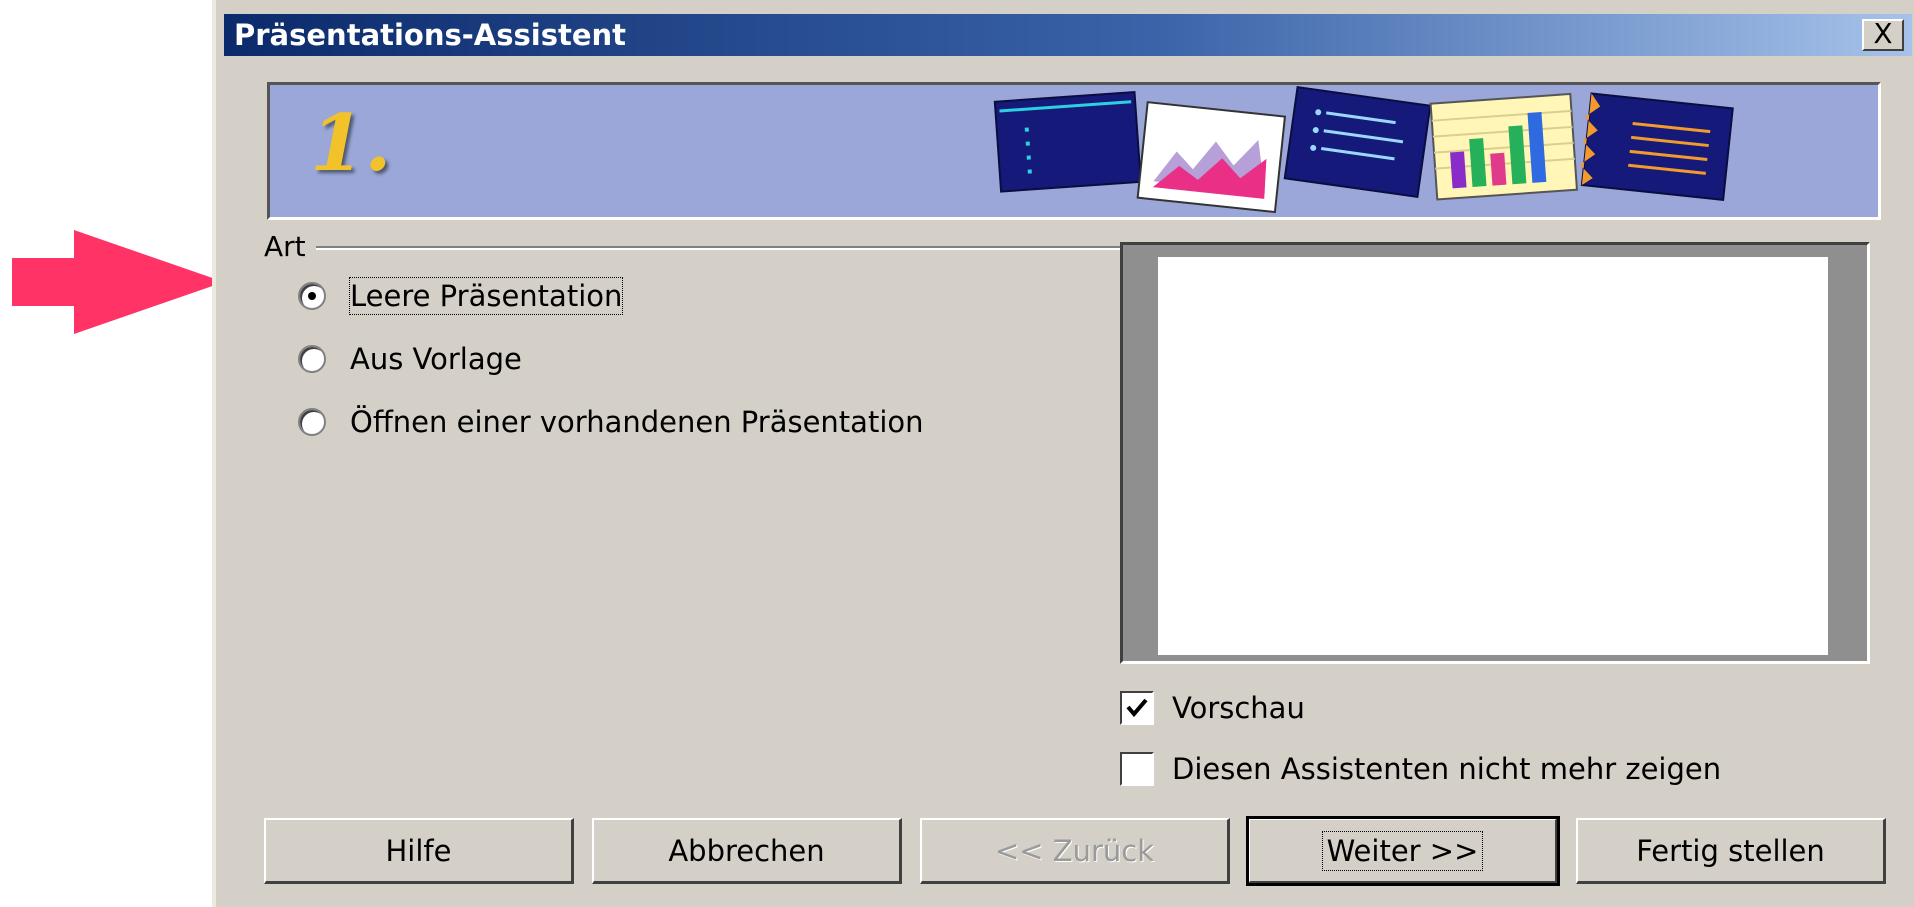 The image size is (1914, 907). Describe the element at coordinates (486, 296) in the screenshot. I see `radio-label-empty-presentation: Leere Präsentation` at that location.